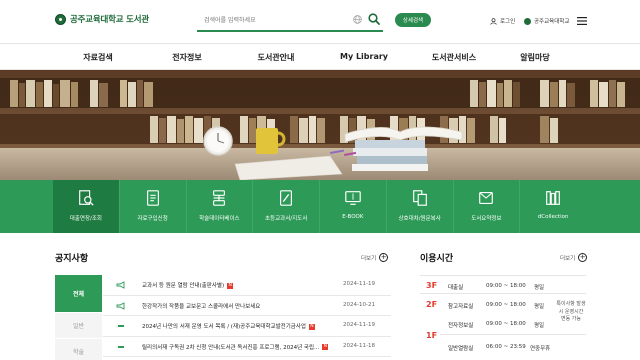 The width and height of the screenshot is (640, 360). What do you see at coordinates (152, 219) in the screenshot?
I see `quick-label: 자료구입신청` at bounding box center [152, 219].